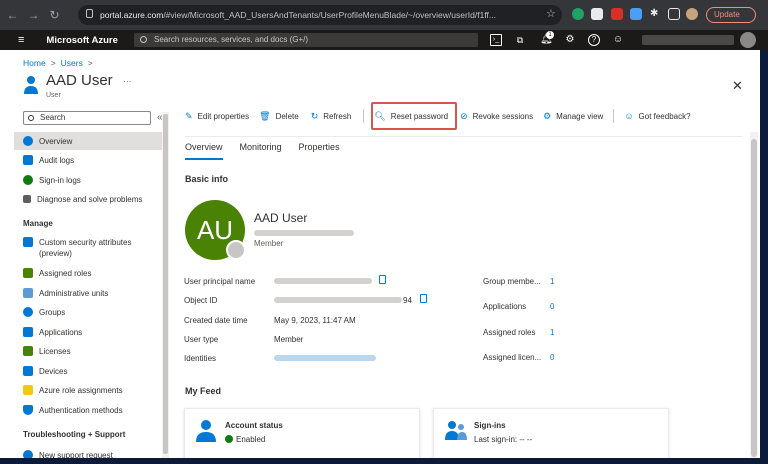  What do you see at coordinates (657, 116) in the screenshot?
I see `feedback-button: ☺ Got feedback?` at bounding box center [657, 116].